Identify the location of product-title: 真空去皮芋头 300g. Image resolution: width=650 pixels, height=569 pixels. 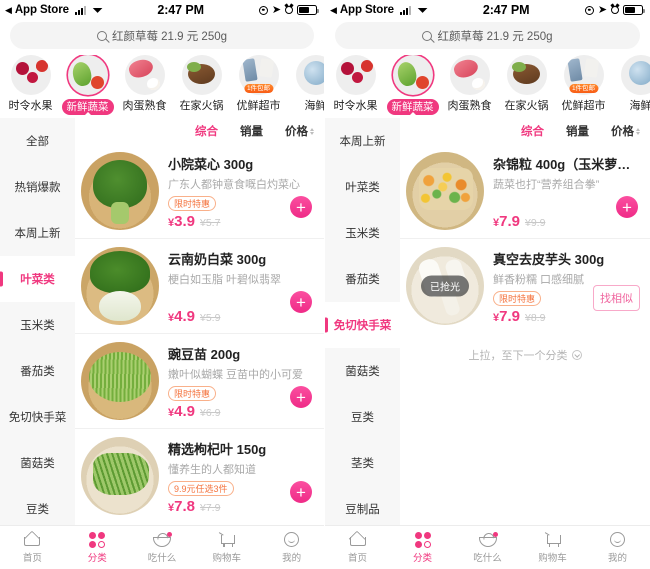
(549, 259).